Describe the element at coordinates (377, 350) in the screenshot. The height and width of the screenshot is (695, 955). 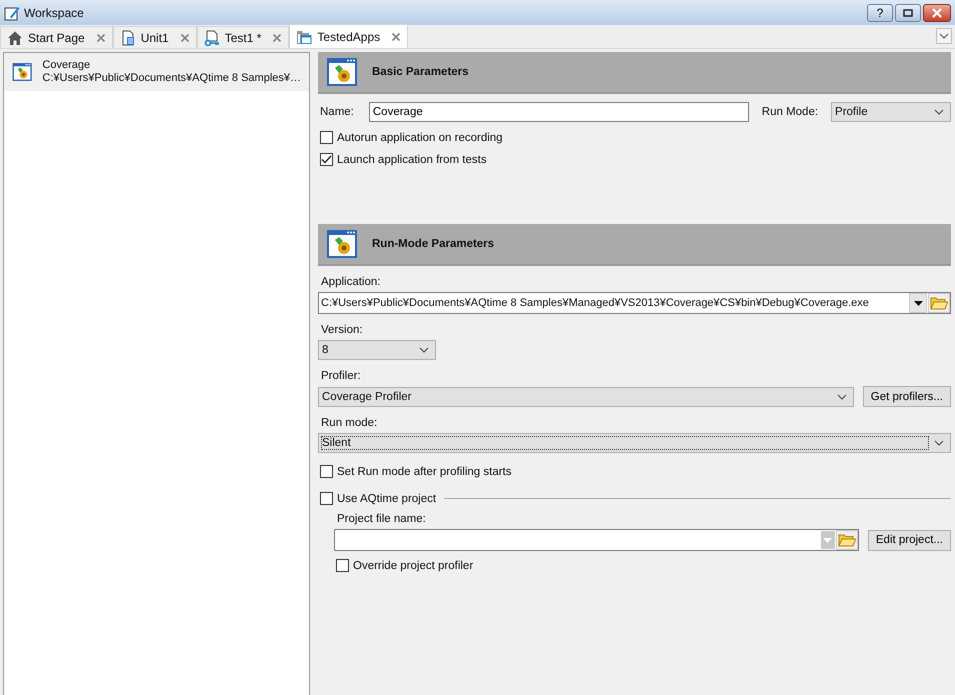
I see `version-dropdown: 8` at that location.